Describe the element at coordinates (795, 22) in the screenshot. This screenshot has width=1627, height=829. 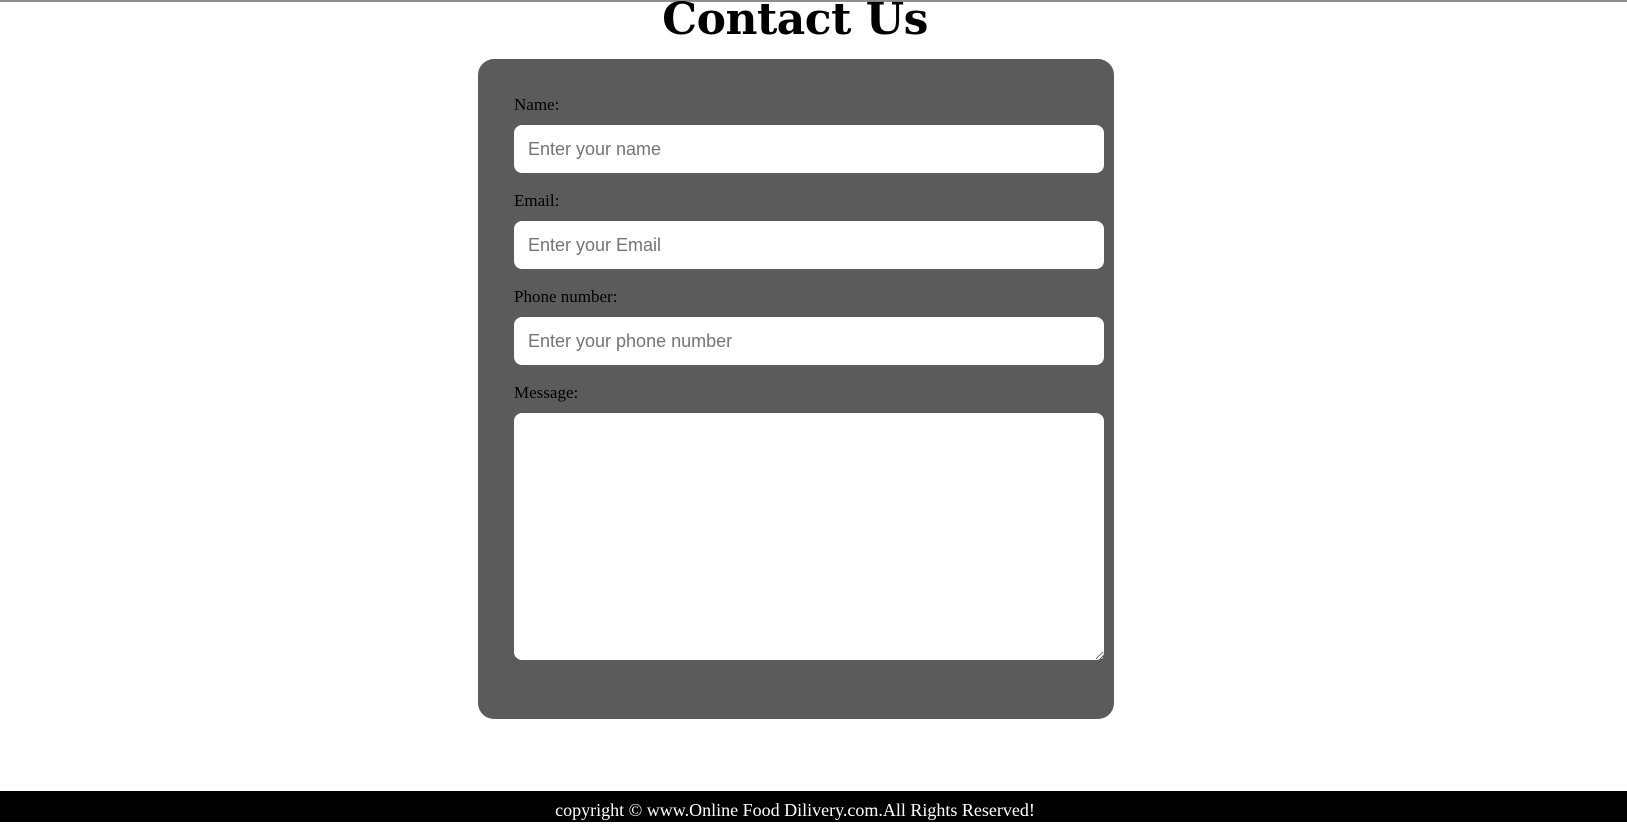
I see `page-title: Contact Us` at that location.